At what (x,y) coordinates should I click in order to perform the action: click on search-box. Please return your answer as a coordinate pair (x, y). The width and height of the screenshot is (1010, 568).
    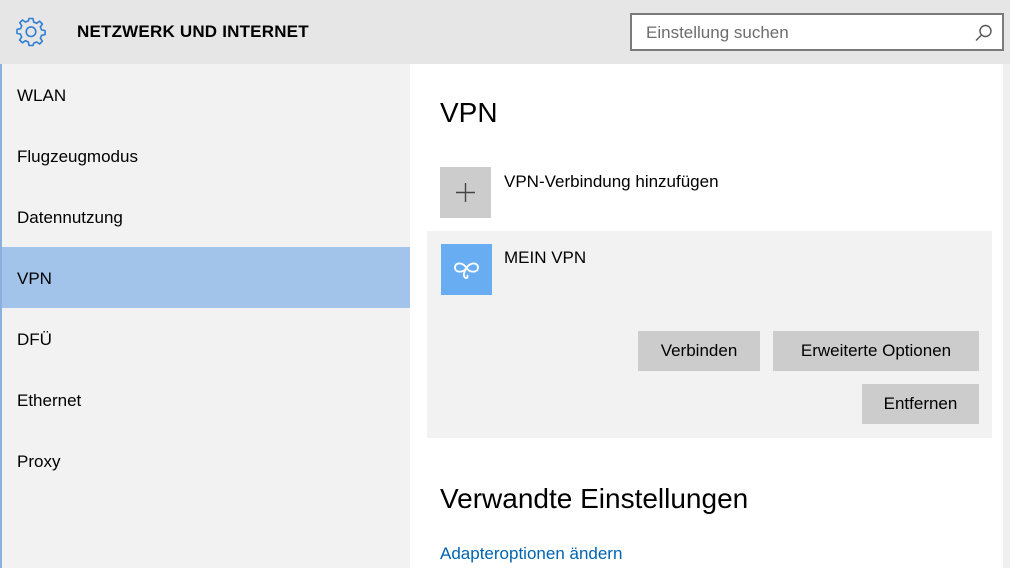
    Looking at the image, I should click on (817, 32).